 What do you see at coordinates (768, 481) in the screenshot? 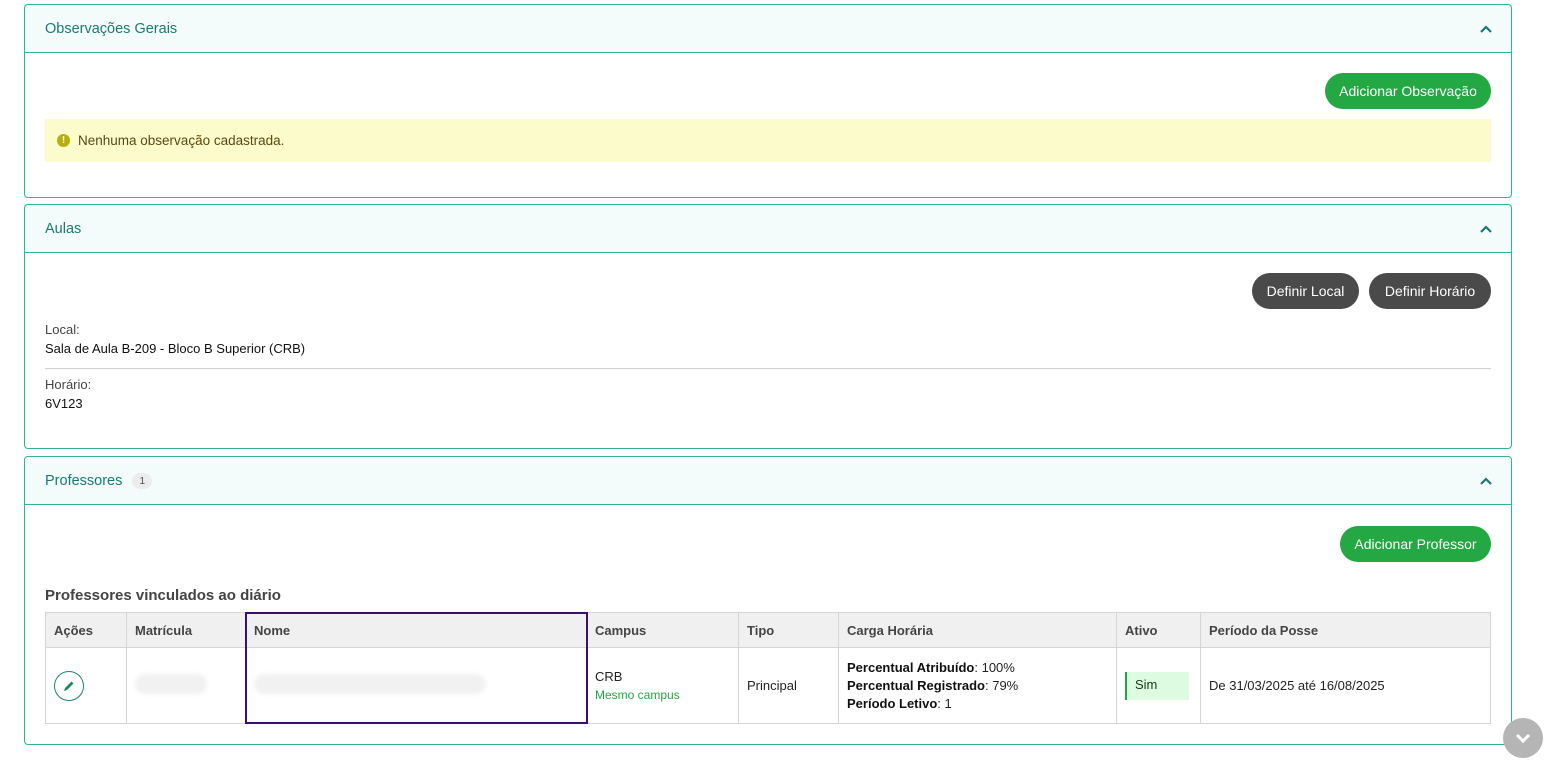
I see `professores-header: Professores 1` at bounding box center [768, 481].